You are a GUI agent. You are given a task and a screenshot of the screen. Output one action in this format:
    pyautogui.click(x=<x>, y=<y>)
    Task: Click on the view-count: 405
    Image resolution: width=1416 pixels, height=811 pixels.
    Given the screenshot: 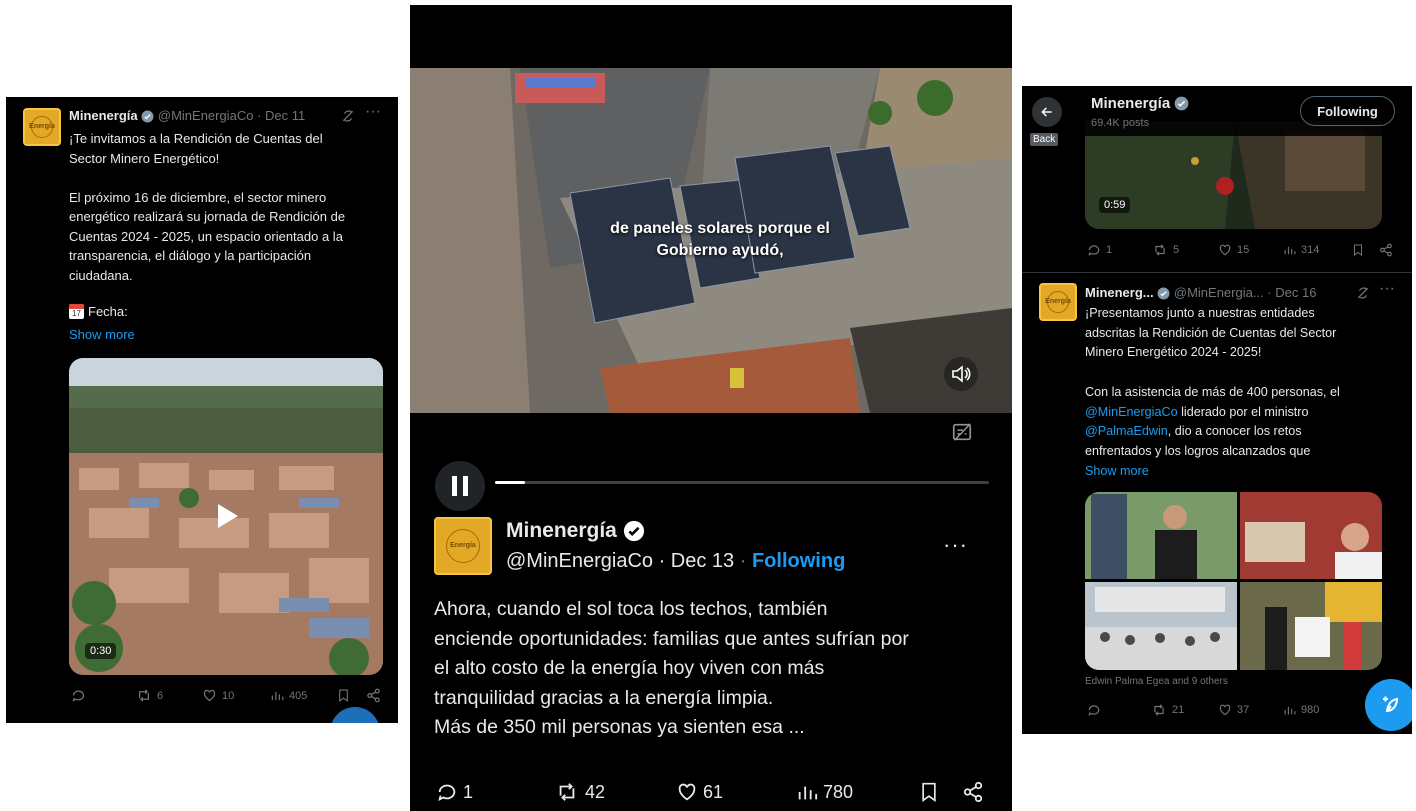 What is the action you would take?
    pyautogui.click(x=298, y=695)
    